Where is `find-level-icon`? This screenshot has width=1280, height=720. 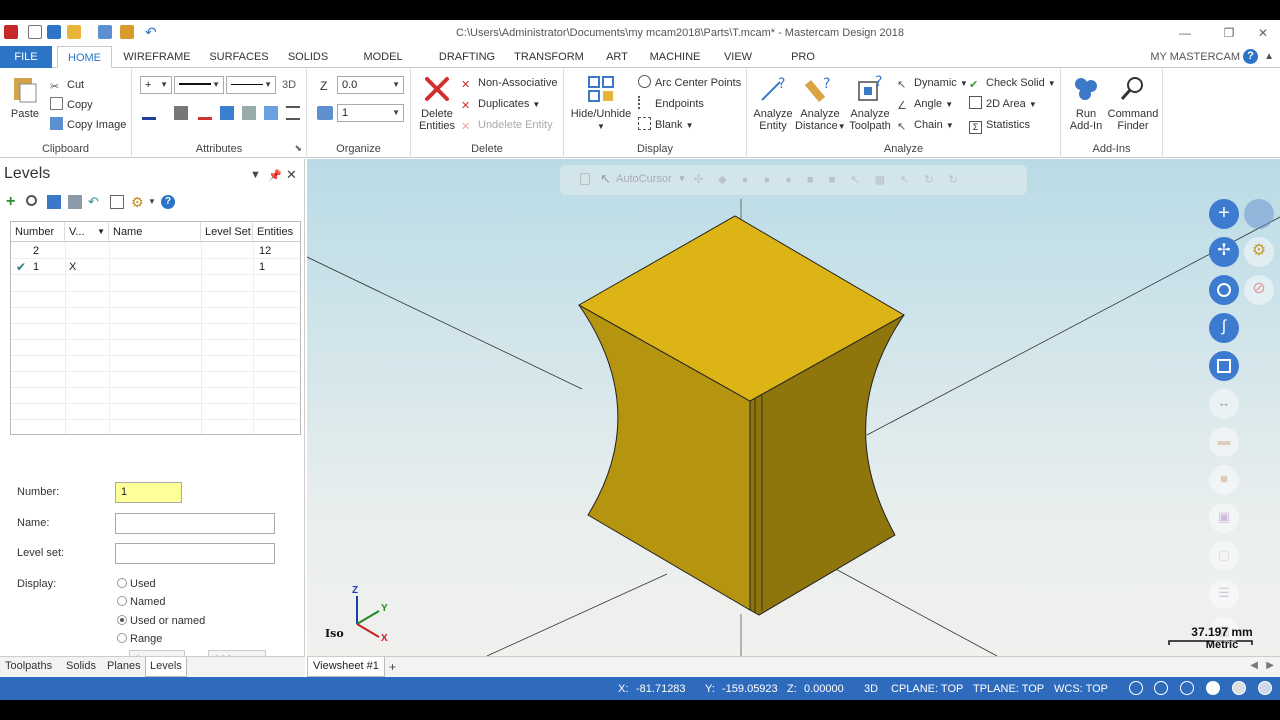
find-level-icon is located at coordinates (31, 200).